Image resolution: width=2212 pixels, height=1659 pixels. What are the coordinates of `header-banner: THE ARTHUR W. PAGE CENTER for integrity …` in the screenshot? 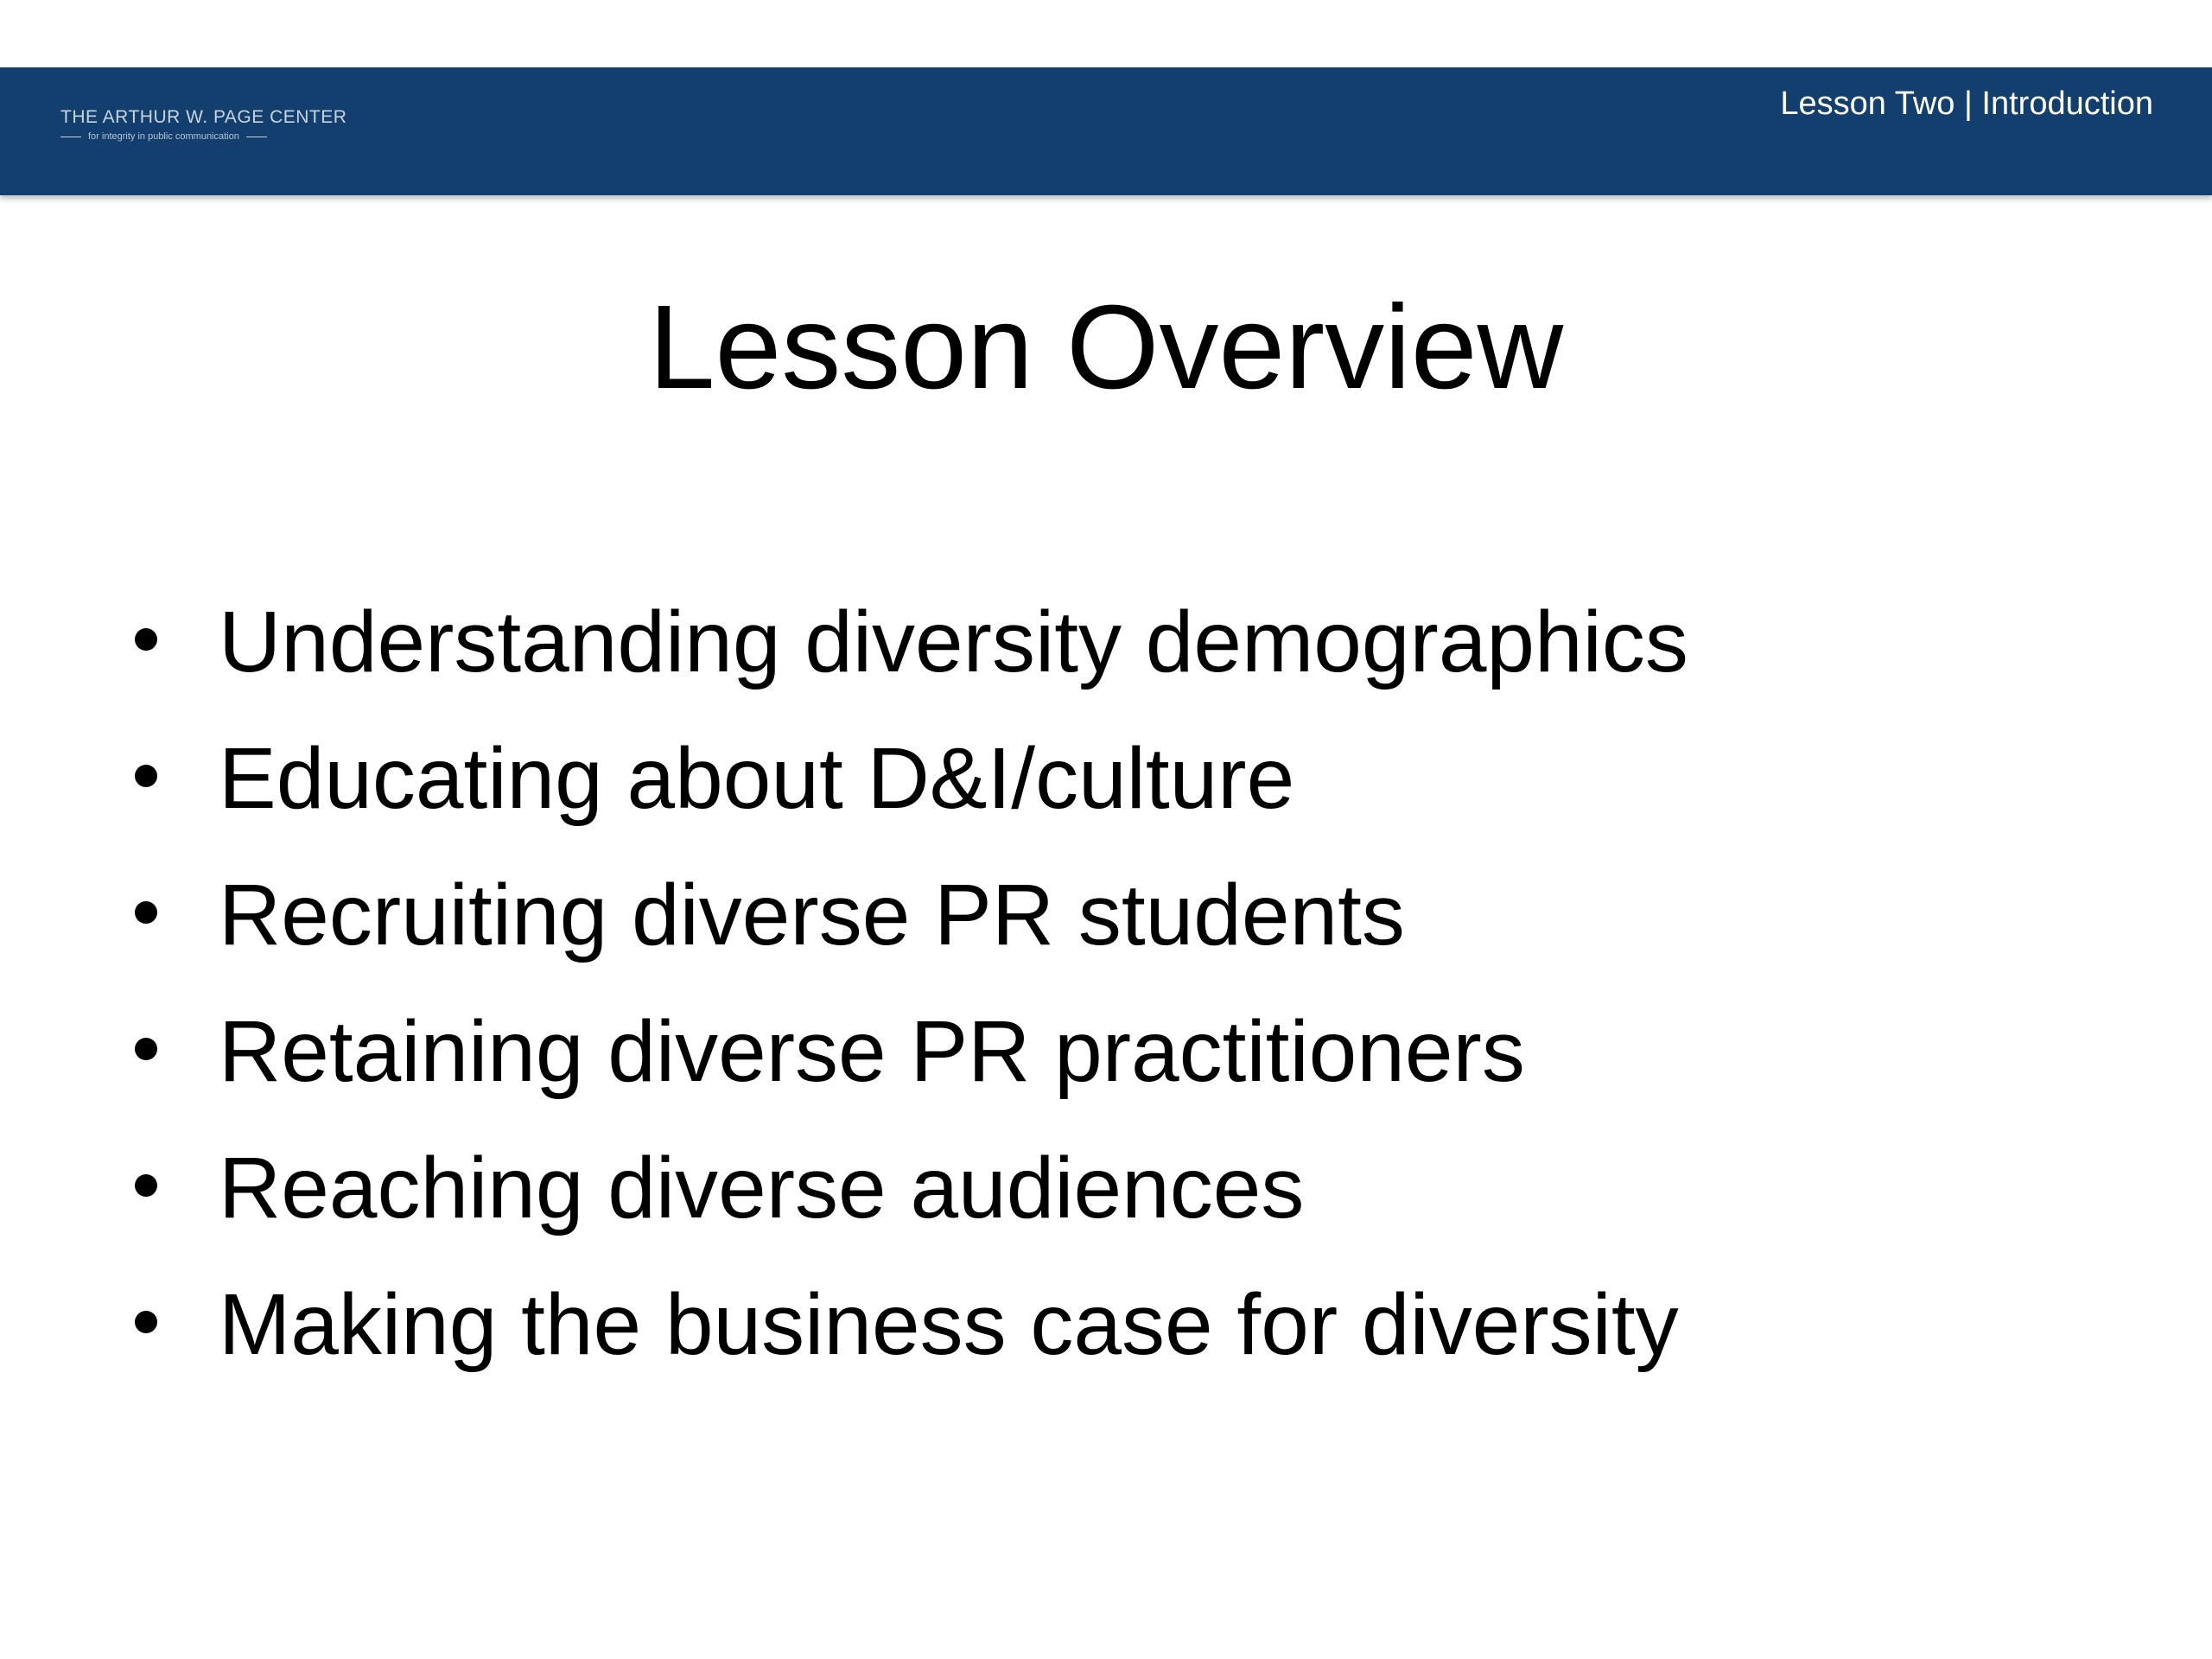 It's located at (1106, 131).